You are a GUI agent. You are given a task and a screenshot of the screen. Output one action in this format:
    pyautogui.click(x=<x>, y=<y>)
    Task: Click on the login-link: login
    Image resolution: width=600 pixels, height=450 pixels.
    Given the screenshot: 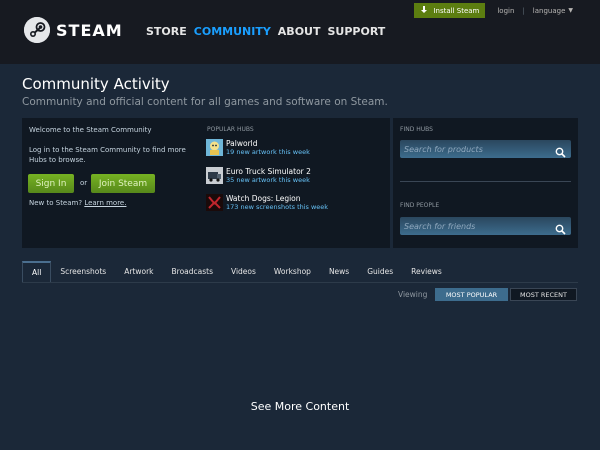 What is the action you would take?
    pyautogui.click(x=505, y=11)
    